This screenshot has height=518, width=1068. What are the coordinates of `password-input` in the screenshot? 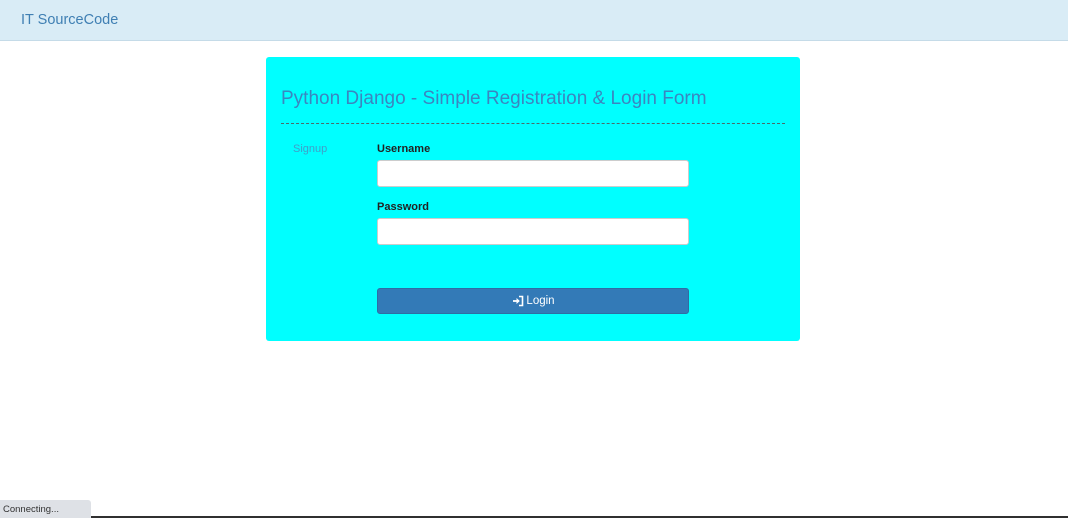 It's located at (533, 231).